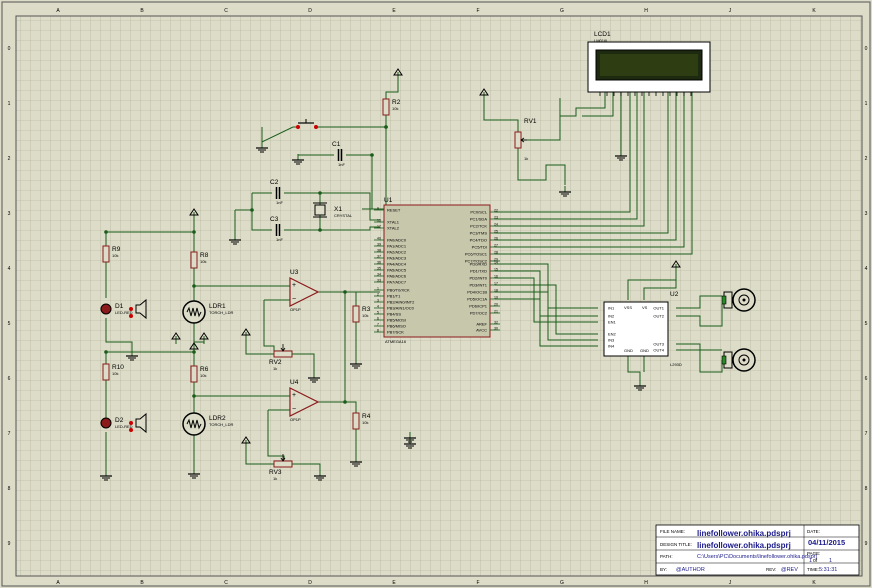  What do you see at coordinates (378, 289) in the screenshot?
I see `chip-pin-number: 1` at bounding box center [378, 289].